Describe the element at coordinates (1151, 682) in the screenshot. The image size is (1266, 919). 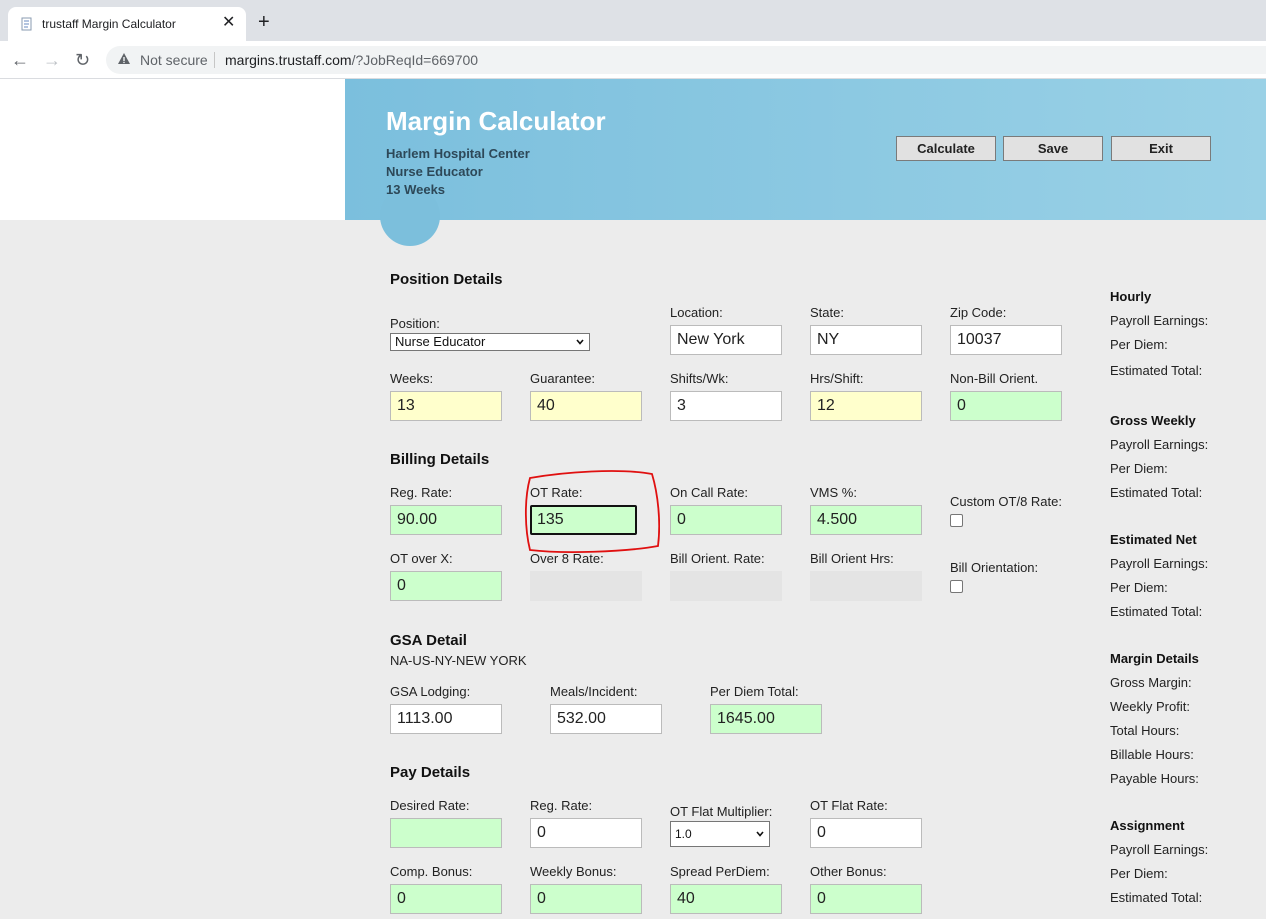
I see `gross-margin-label: Gross Margin:` at that location.